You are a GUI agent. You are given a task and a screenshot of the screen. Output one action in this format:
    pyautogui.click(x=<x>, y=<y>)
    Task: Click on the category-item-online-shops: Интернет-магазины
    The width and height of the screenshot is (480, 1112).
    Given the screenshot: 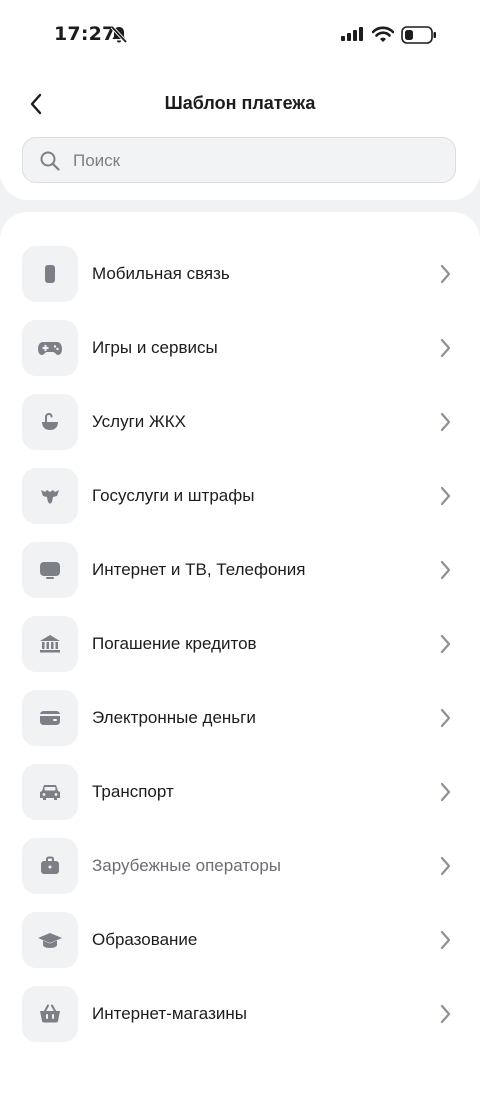 What is the action you would take?
    pyautogui.click(x=240, y=1014)
    